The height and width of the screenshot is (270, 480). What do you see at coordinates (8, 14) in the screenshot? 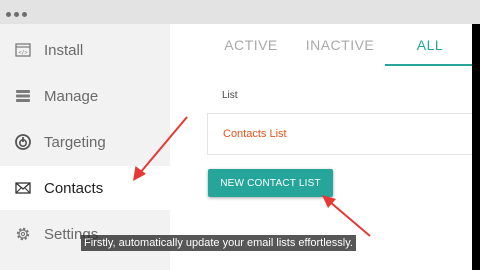
I see `close-dot` at bounding box center [8, 14].